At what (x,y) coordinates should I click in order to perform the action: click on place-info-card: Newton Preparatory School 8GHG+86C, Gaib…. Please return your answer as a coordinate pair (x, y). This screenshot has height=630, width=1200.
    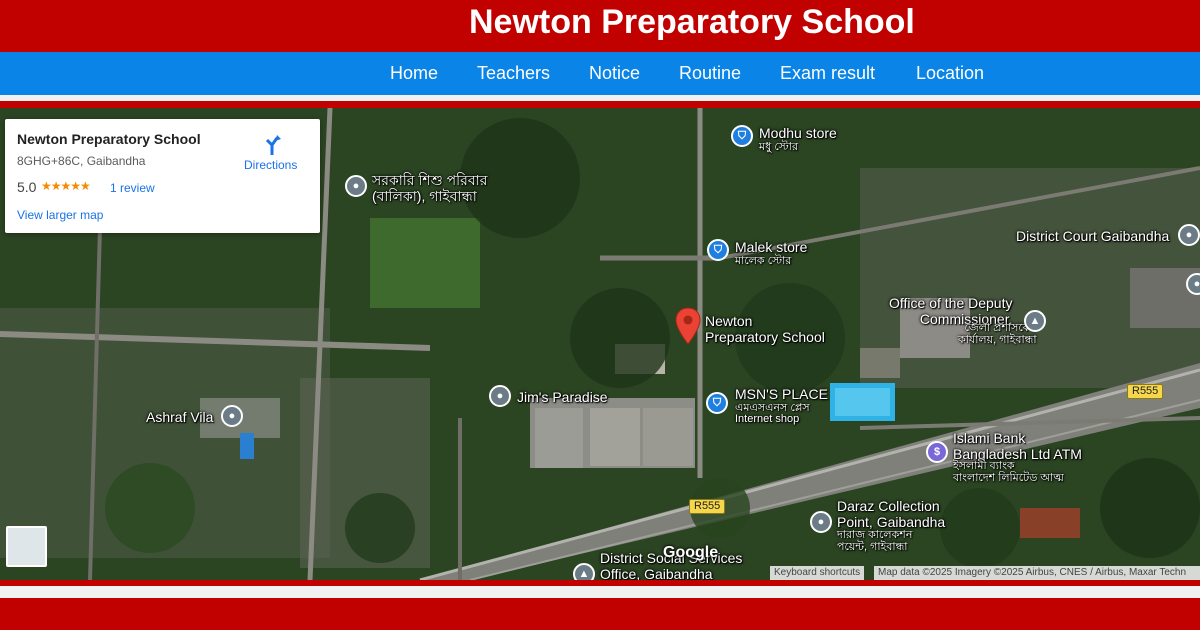
    Looking at the image, I should click on (162, 176).